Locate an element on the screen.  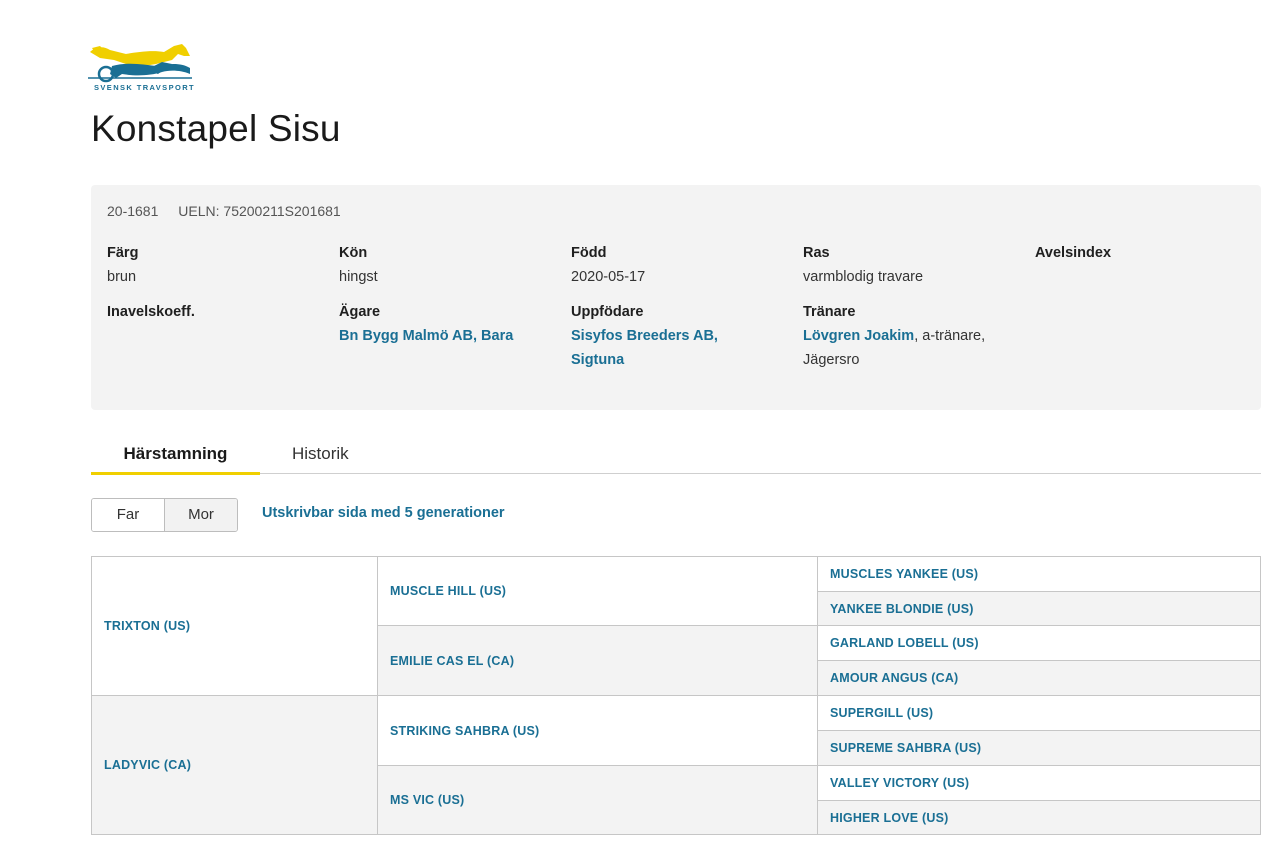
field-color: Färg brun is located at coordinates (122, 265).